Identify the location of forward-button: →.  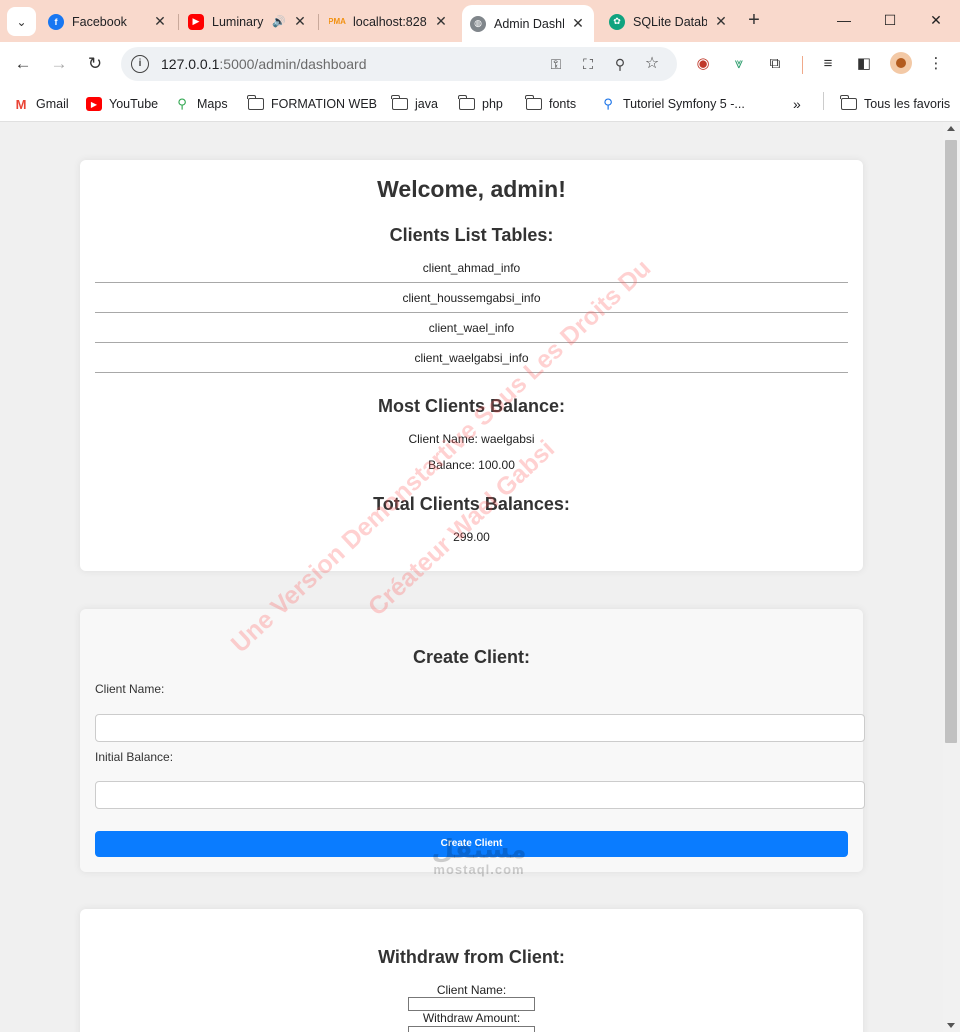
(59, 64).